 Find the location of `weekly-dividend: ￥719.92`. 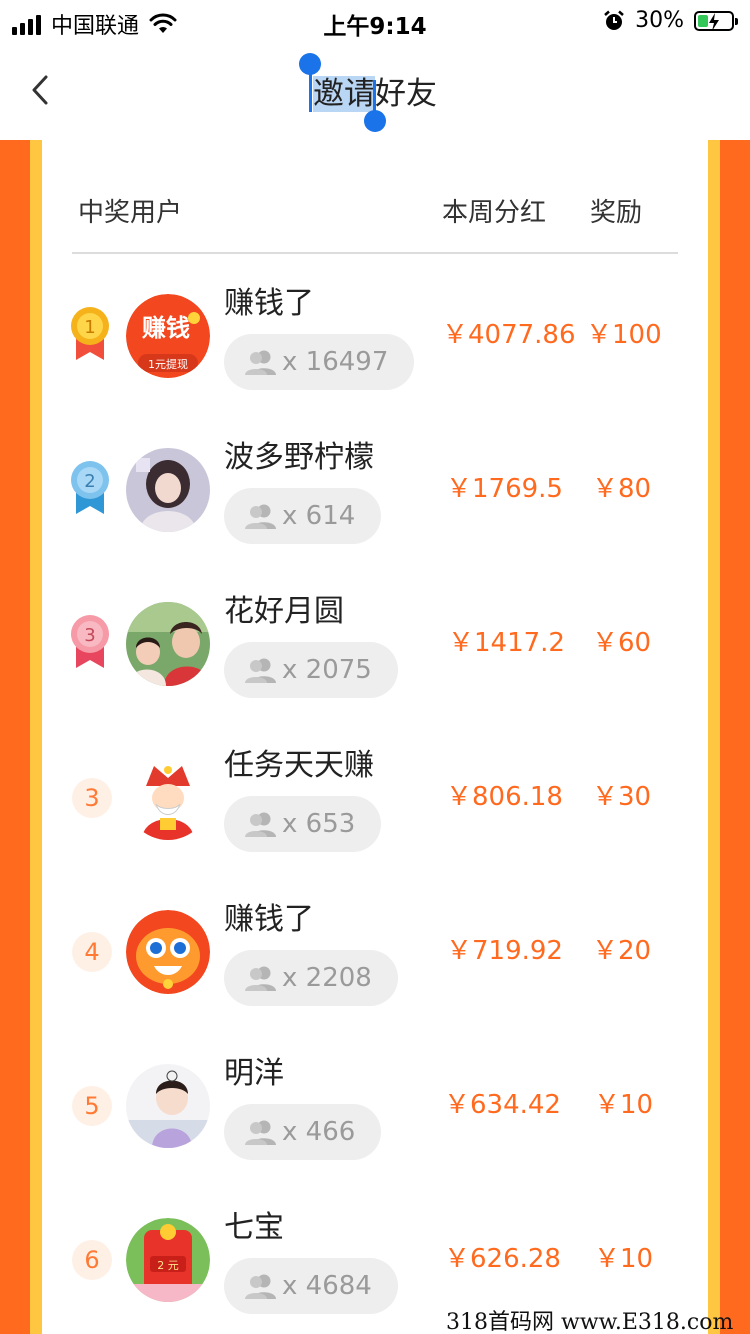

weekly-dividend: ￥719.92 is located at coordinates (504, 951).